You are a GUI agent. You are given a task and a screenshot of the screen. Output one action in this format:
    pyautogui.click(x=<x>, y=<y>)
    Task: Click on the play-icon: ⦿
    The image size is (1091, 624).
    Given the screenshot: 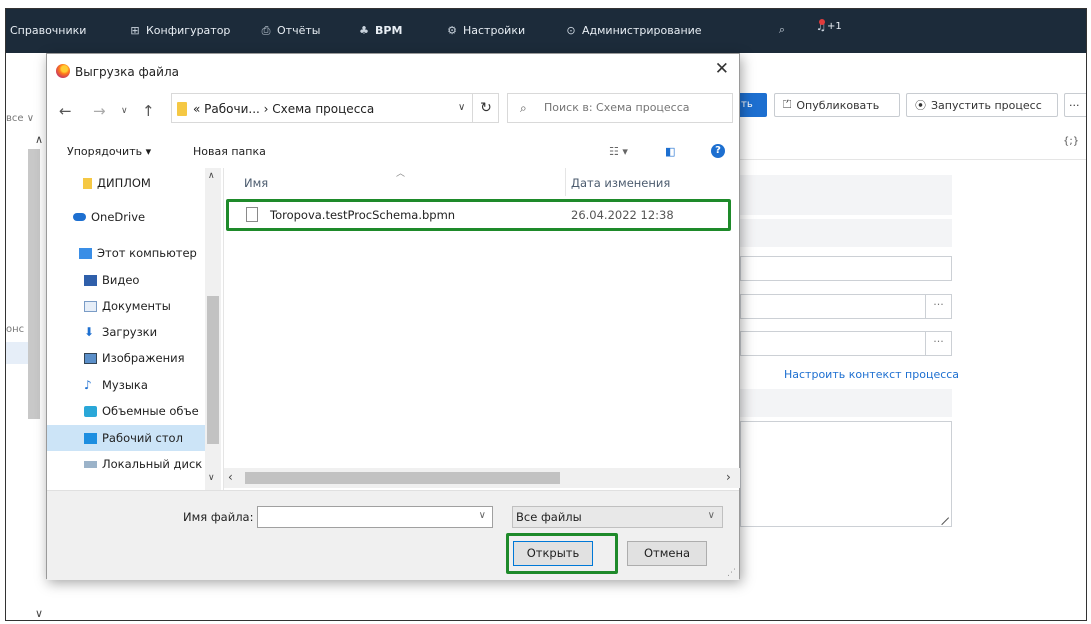 What is the action you would take?
    pyautogui.click(x=920, y=105)
    